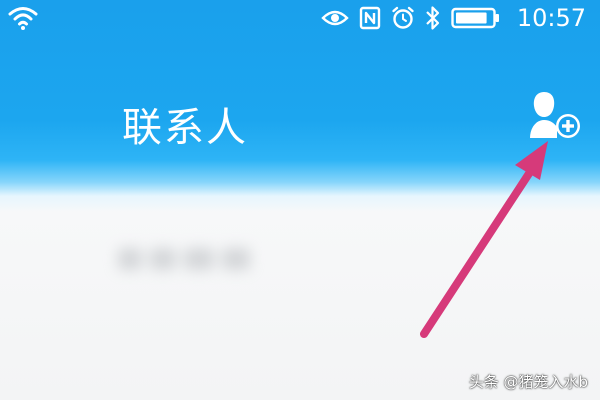 This screenshot has width=600, height=400. Describe the element at coordinates (185, 128) in the screenshot. I see `page-title: 联系人` at that location.